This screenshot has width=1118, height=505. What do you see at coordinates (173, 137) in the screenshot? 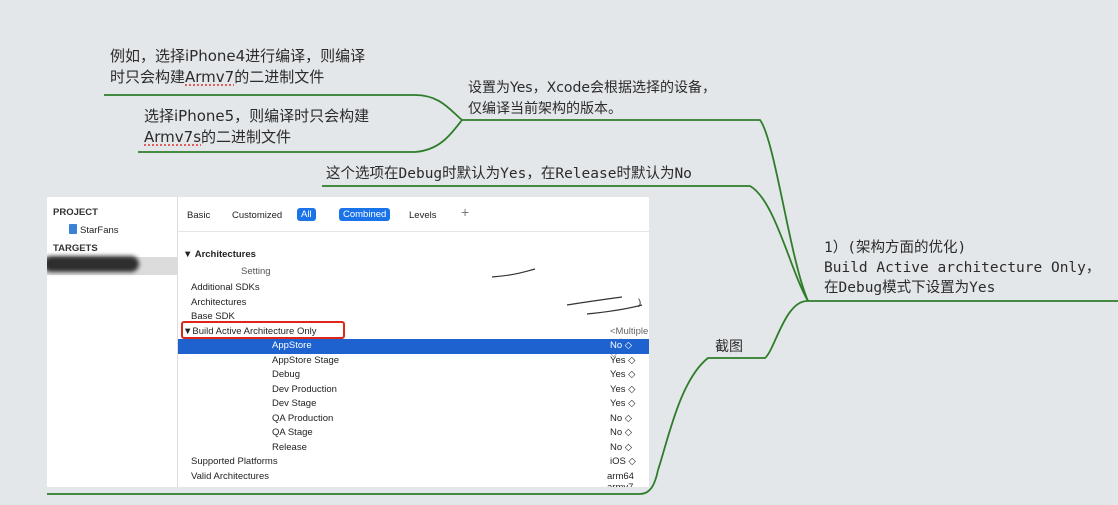
I see `example2-arch: Armv7s` at bounding box center [173, 137].